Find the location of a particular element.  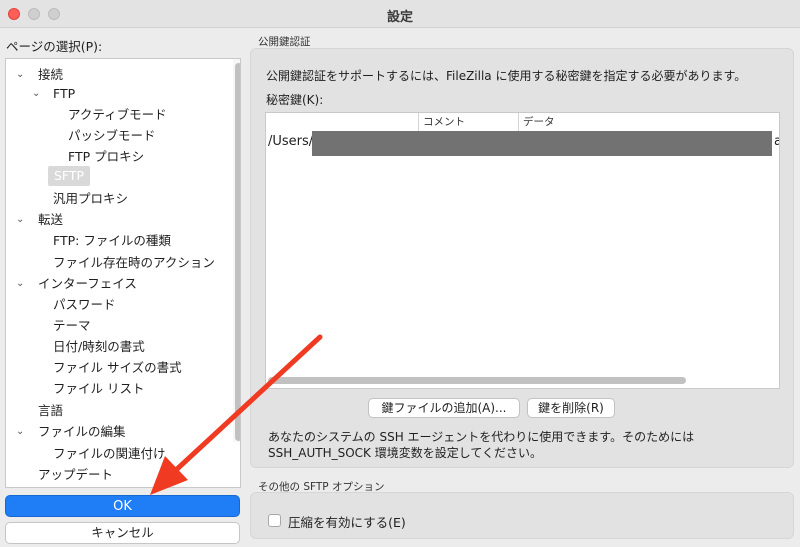

column-header-filename is located at coordinates (342, 122).